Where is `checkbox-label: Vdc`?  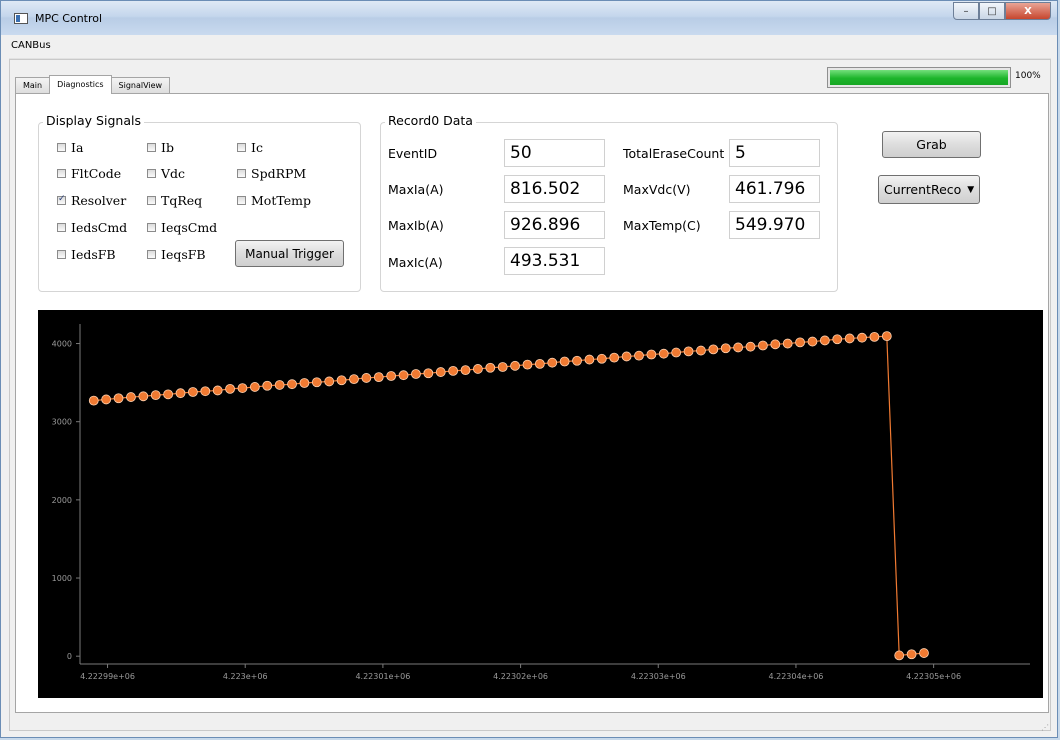 checkbox-label: Vdc is located at coordinates (173, 173).